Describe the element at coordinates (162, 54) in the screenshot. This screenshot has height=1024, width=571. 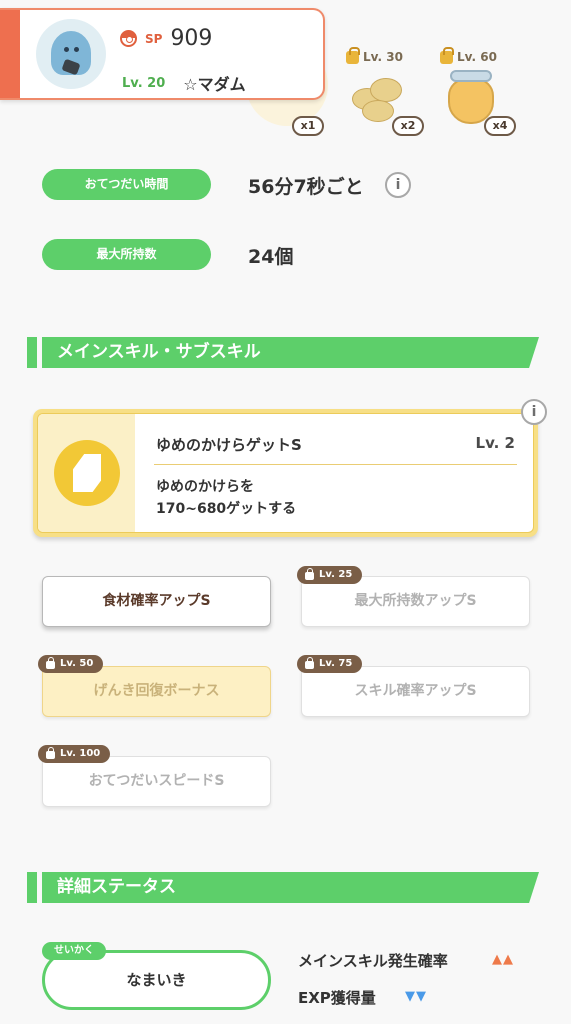
I see `pokemon-header-card: SP 909 Lv. 20 ☆マダム` at that location.